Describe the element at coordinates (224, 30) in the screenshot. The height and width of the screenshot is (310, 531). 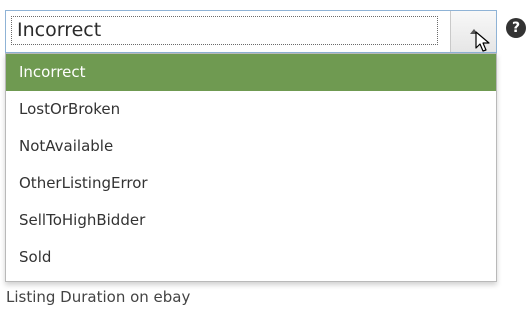
I see `select-current-value: Incorrect` at that location.